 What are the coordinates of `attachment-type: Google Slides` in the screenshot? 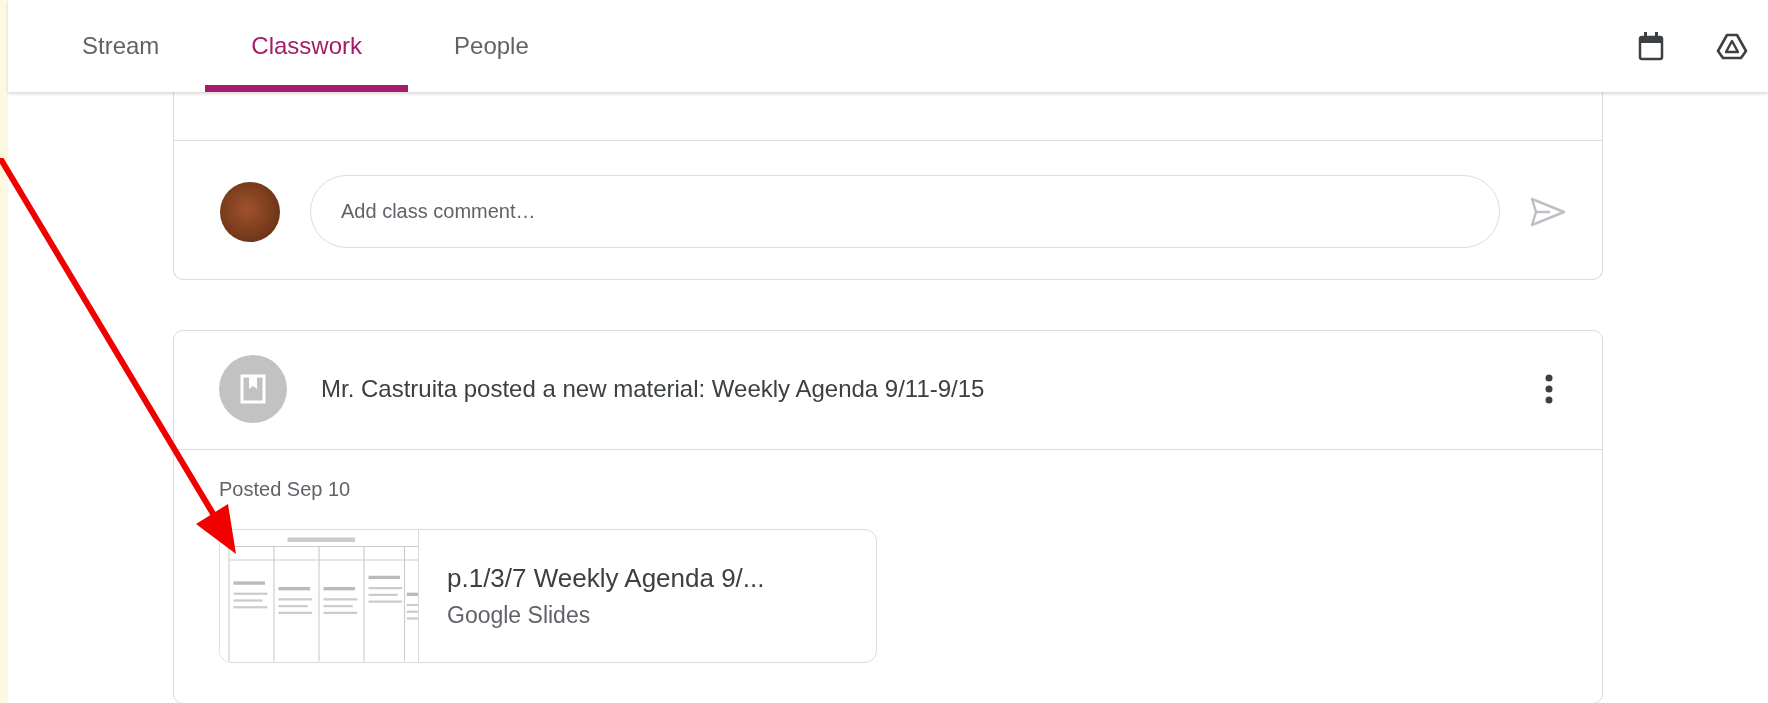 It's located at (519, 615).